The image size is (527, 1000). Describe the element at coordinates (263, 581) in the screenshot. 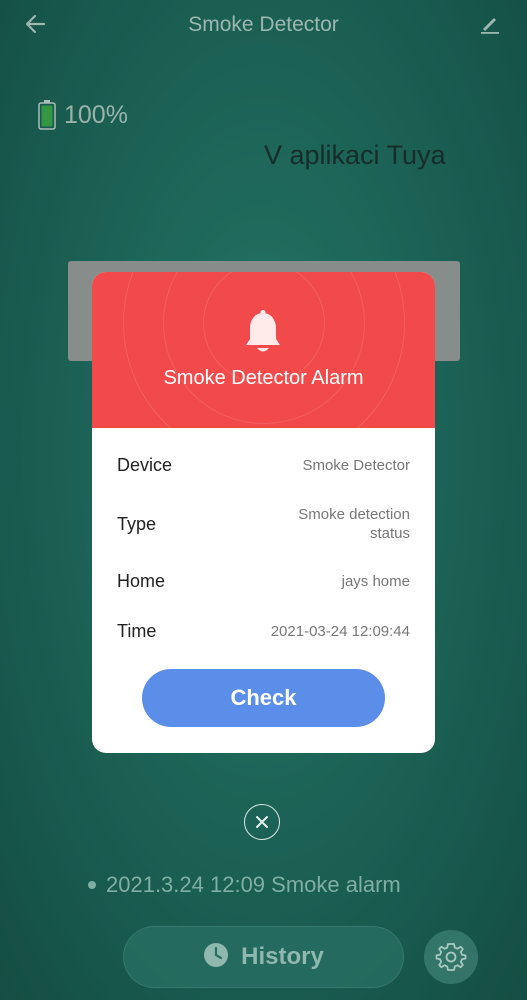

I see `detail-row-home: Home jays home` at that location.